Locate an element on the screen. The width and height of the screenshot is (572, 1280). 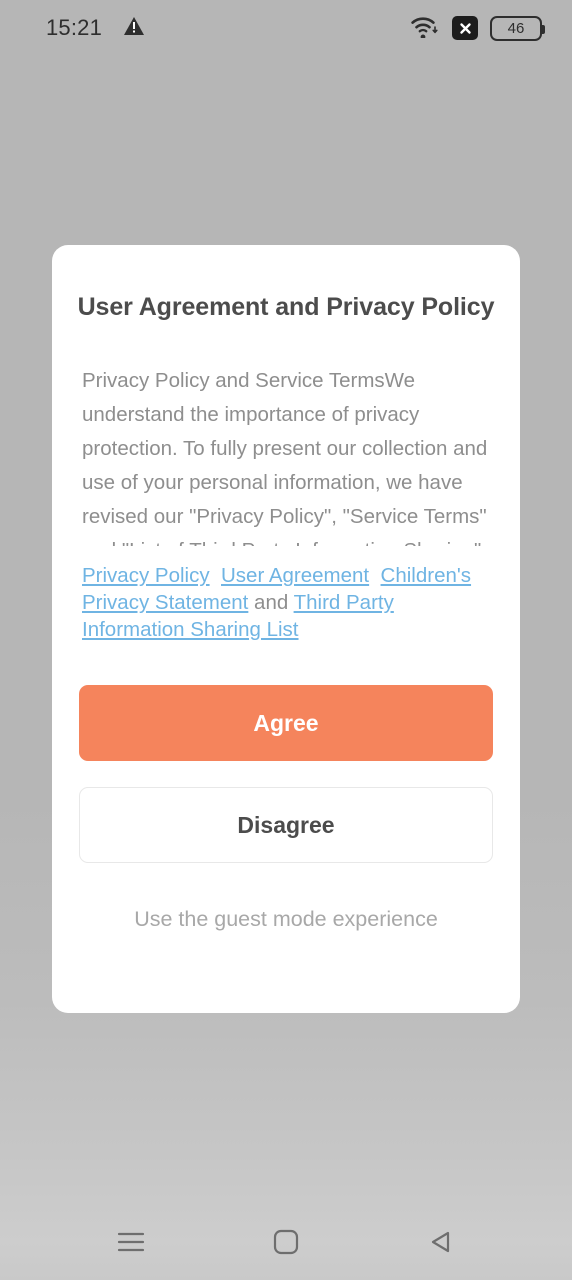
guest-mode-link: Use the guest mode experience is located at coordinates (286, 919).